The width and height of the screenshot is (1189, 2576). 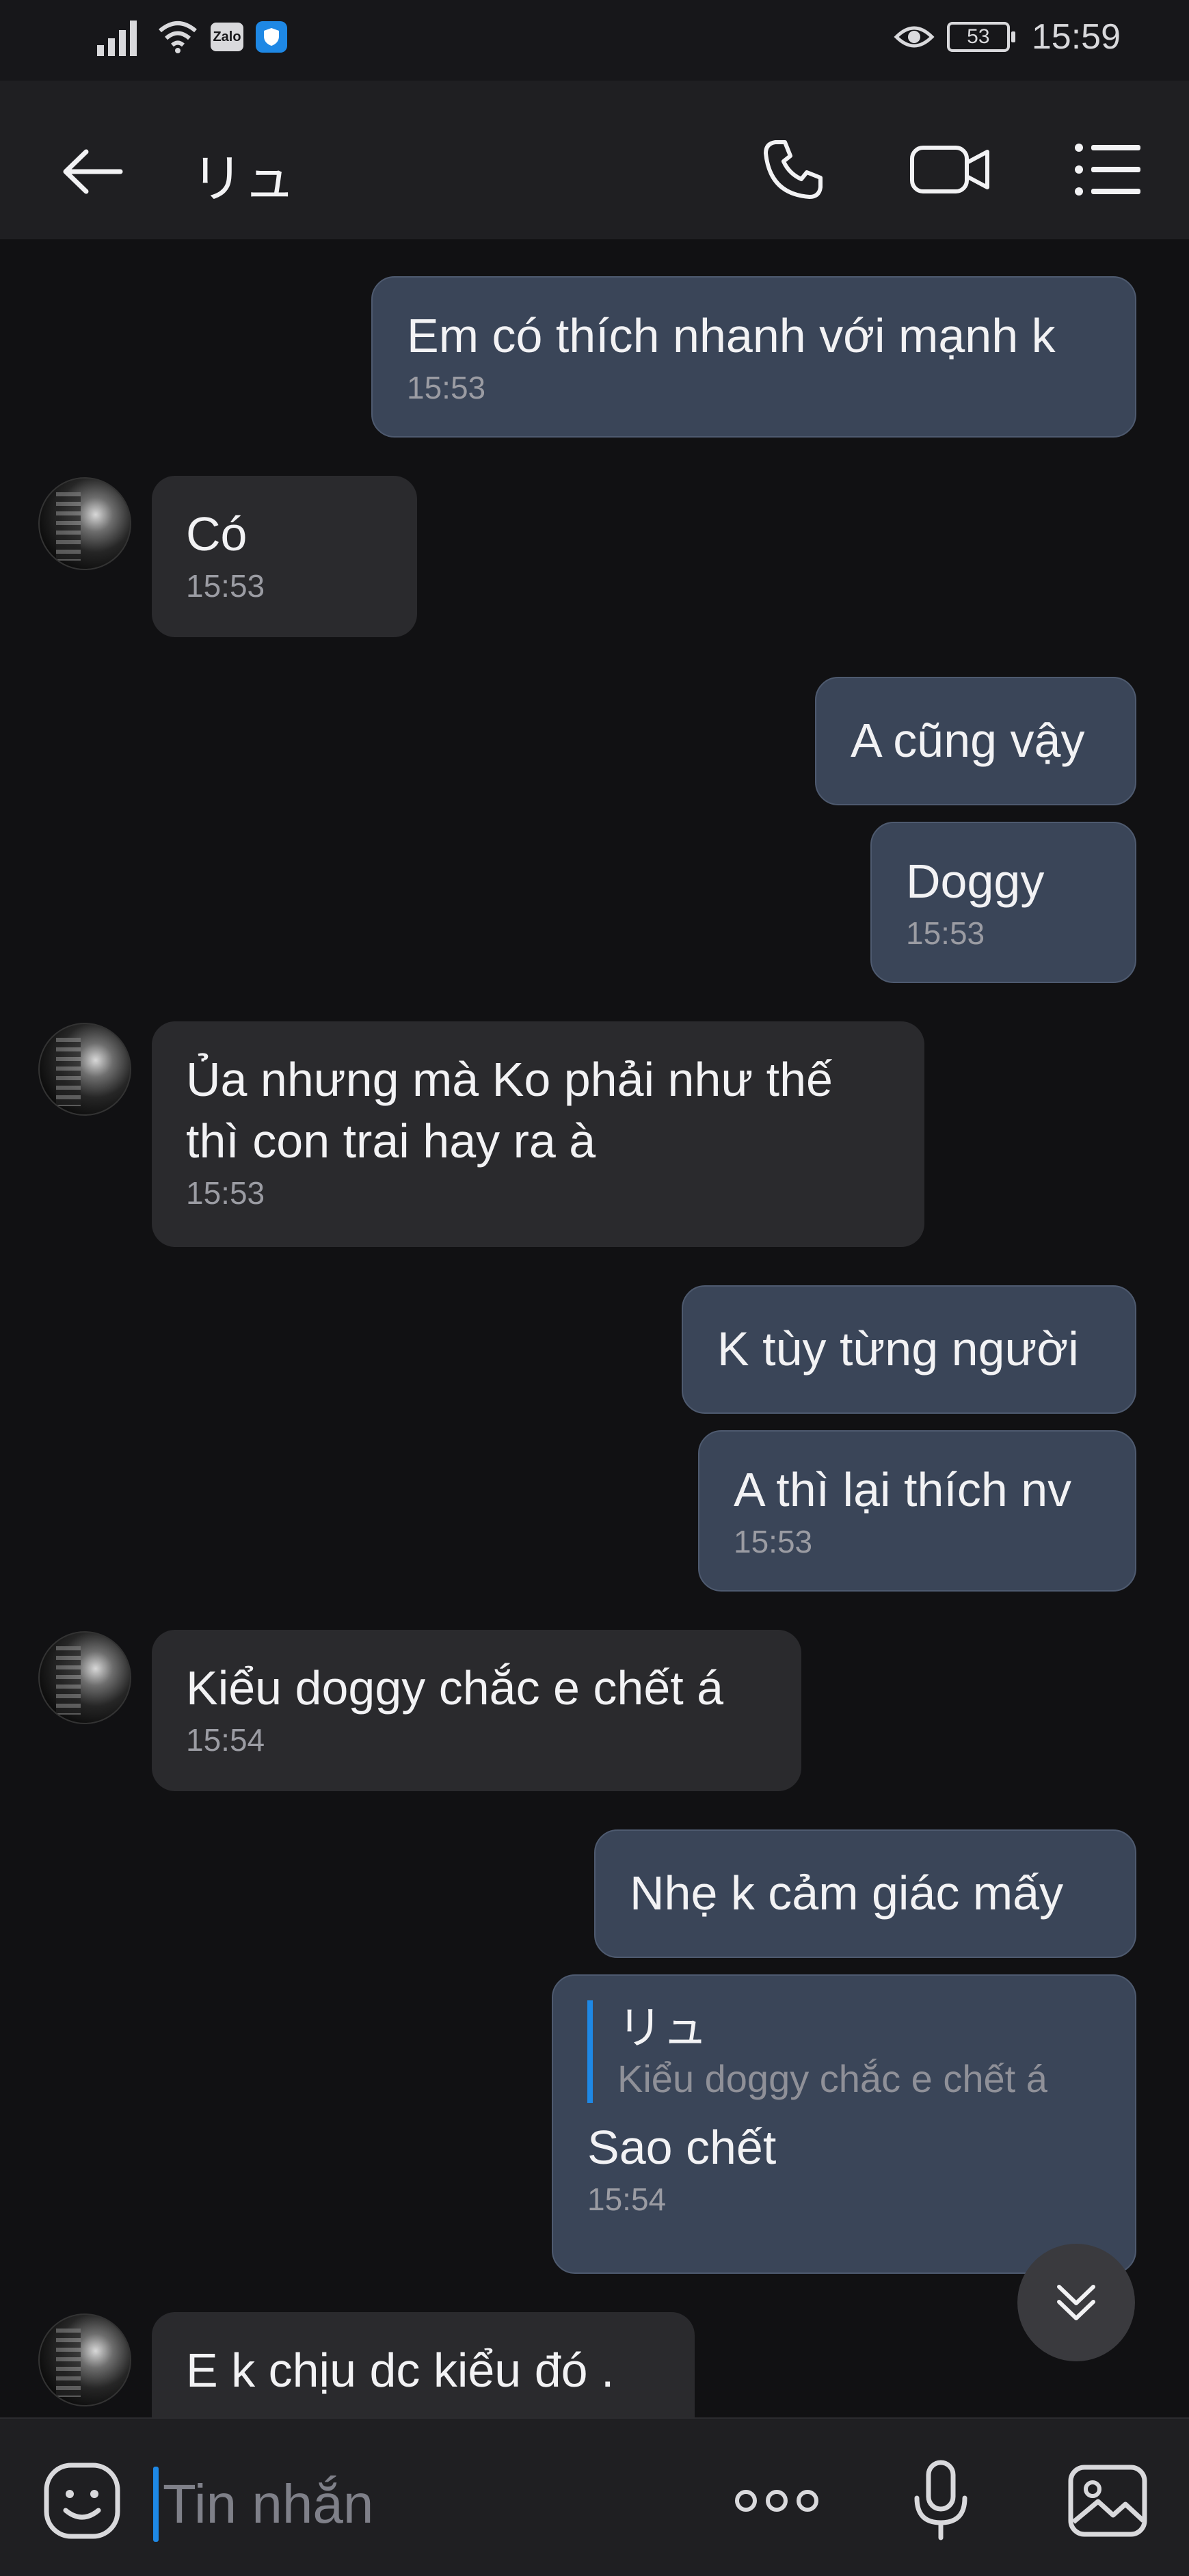 I want to click on outgoing-message: Doggy 15:53, so click(x=1003, y=902).